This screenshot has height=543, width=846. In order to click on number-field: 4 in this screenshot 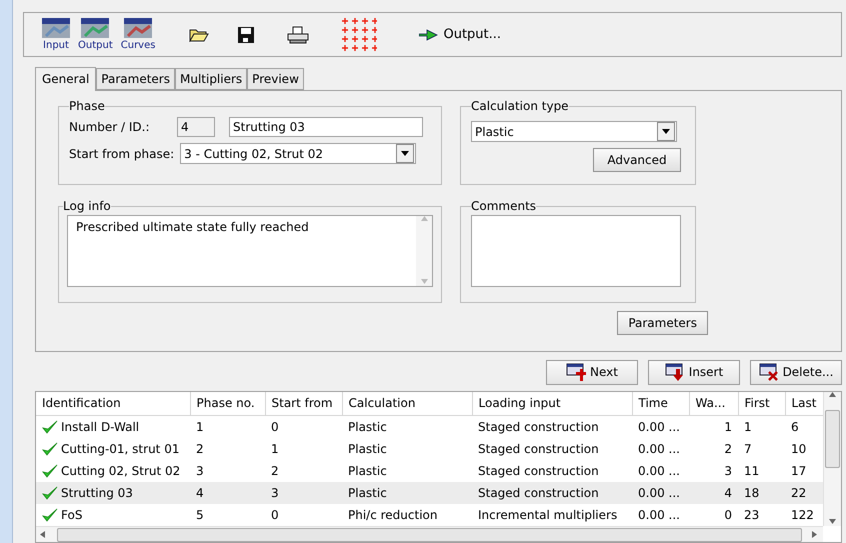, I will do `click(196, 127)`.